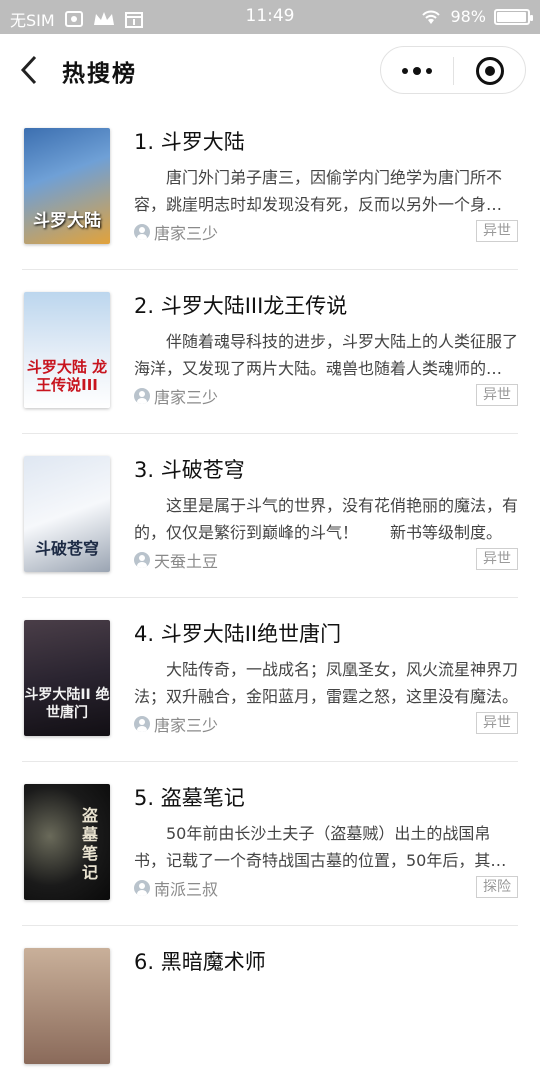  I want to click on book-author: 南派三叔, so click(176, 888).